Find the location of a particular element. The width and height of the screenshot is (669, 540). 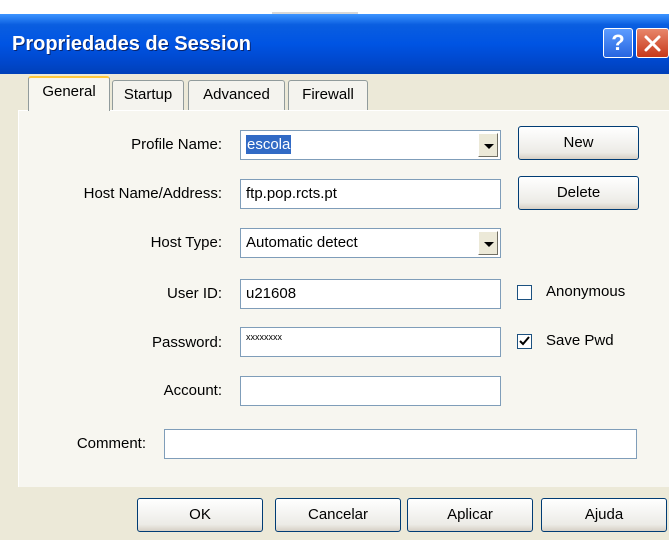

host-name-label: Host Name/Address: is located at coordinates (152, 193).